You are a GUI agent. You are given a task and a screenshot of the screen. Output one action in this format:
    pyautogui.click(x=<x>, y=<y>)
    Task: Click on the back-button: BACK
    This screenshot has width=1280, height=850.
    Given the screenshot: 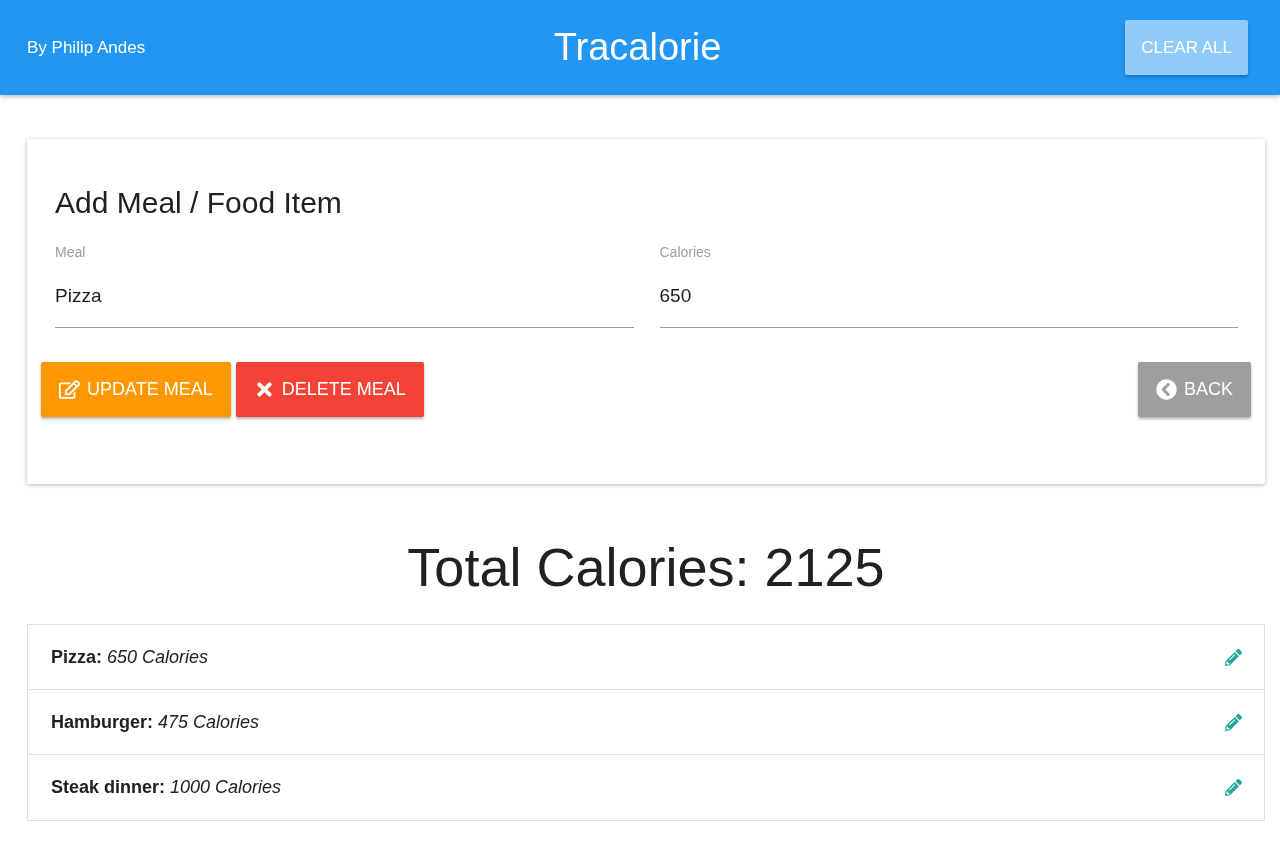 What is the action you would take?
    pyautogui.click(x=1194, y=389)
    